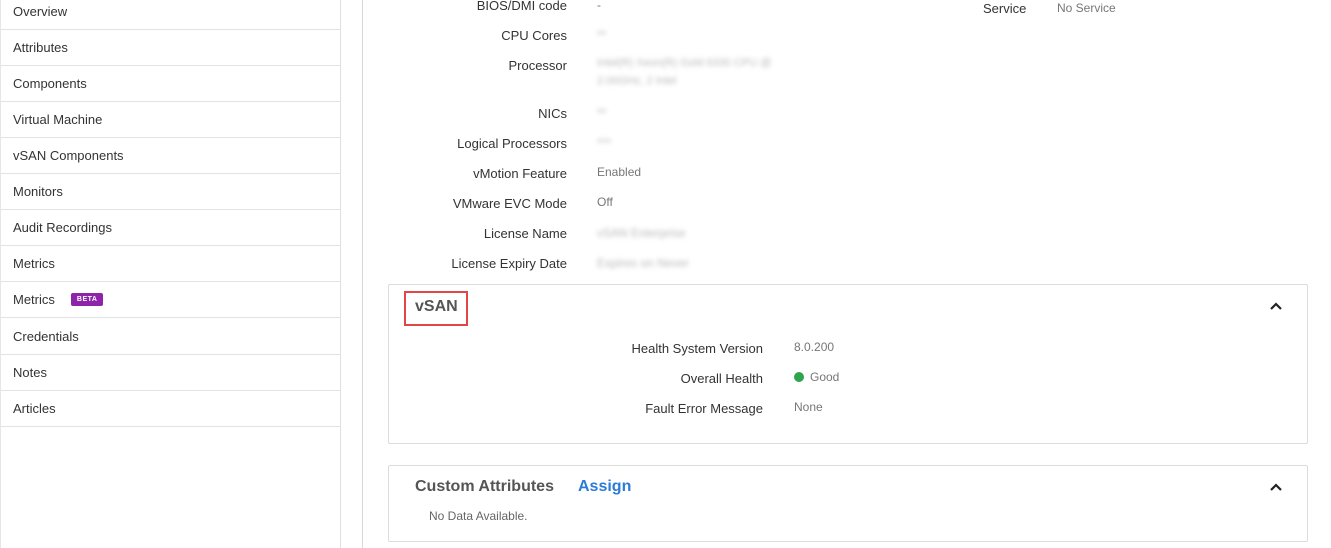 This screenshot has width=1331, height=548. What do you see at coordinates (38, 191) in the screenshot?
I see `sidebar-item-label: Monitors` at bounding box center [38, 191].